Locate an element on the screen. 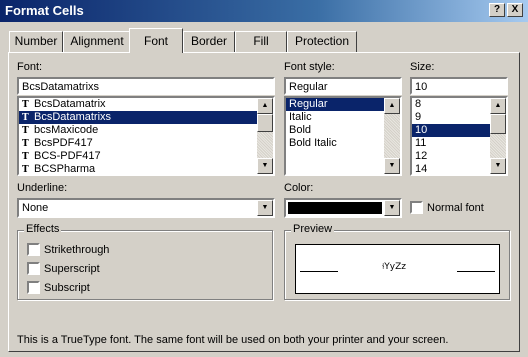 The image size is (528, 357). subscript-checkbox is located at coordinates (33, 287).